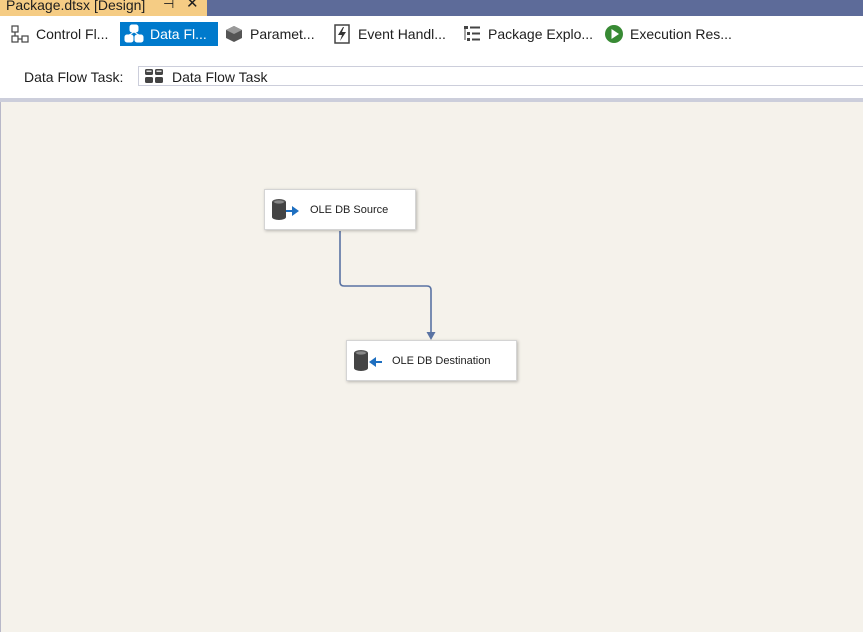  What do you see at coordinates (76, 6) in the screenshot?
I see `document-tab-title: Package.dtsx [Design]` at bounding box center [76, 6].